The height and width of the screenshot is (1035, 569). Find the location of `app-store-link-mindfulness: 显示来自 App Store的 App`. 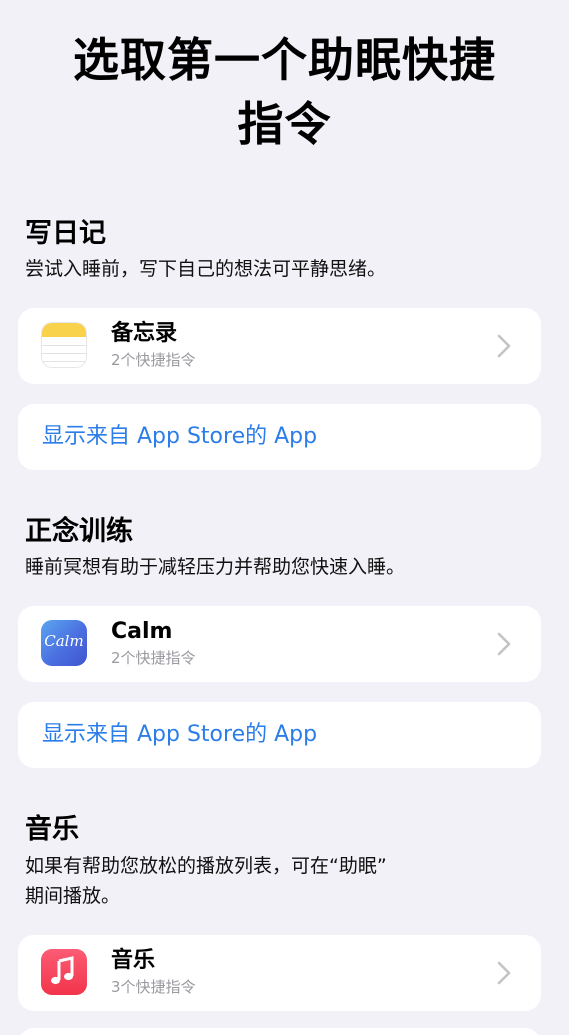

app-store-link-mindfulness: 显示来自 App Store的 App is located at coordinates (279, 735).